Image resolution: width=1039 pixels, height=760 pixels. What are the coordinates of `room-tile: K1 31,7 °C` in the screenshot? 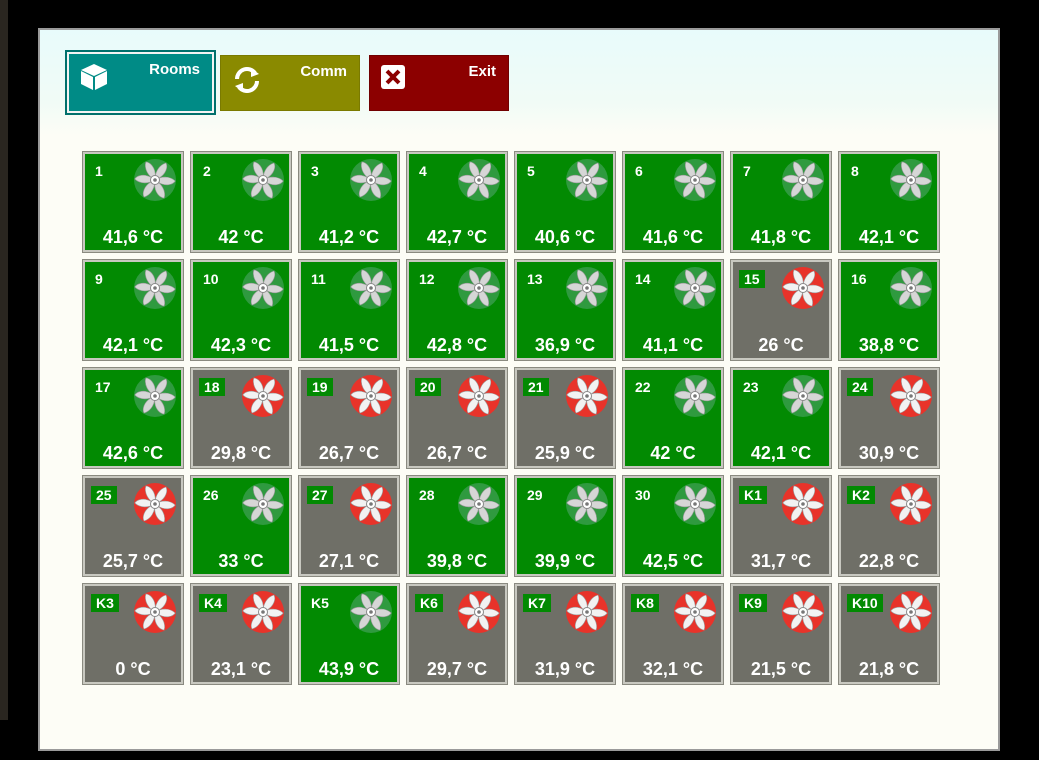 It's located at (781, 526).